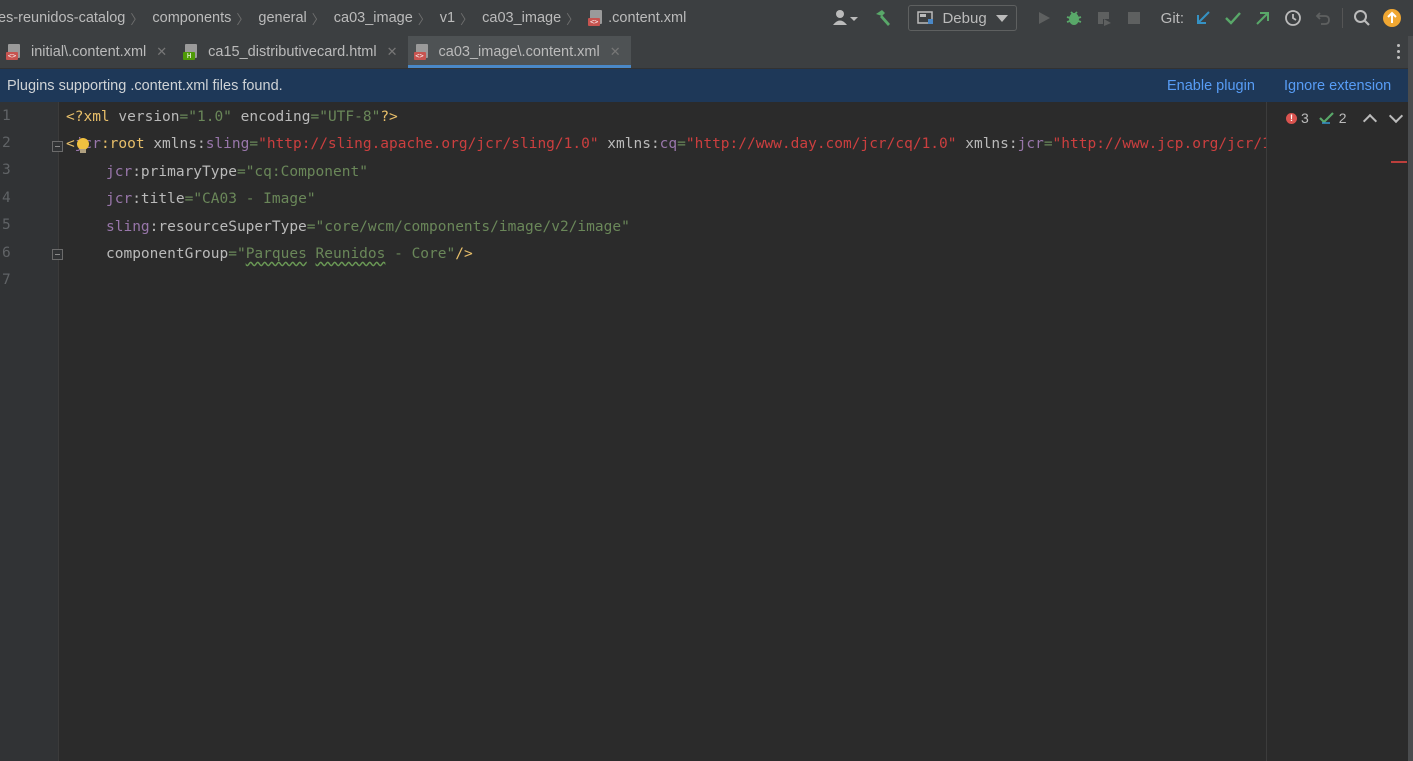 The image size is (1413, 761). Describe the element at coordinates (1203, 18) in the screenshot. I see `git-update-icon` at that location.